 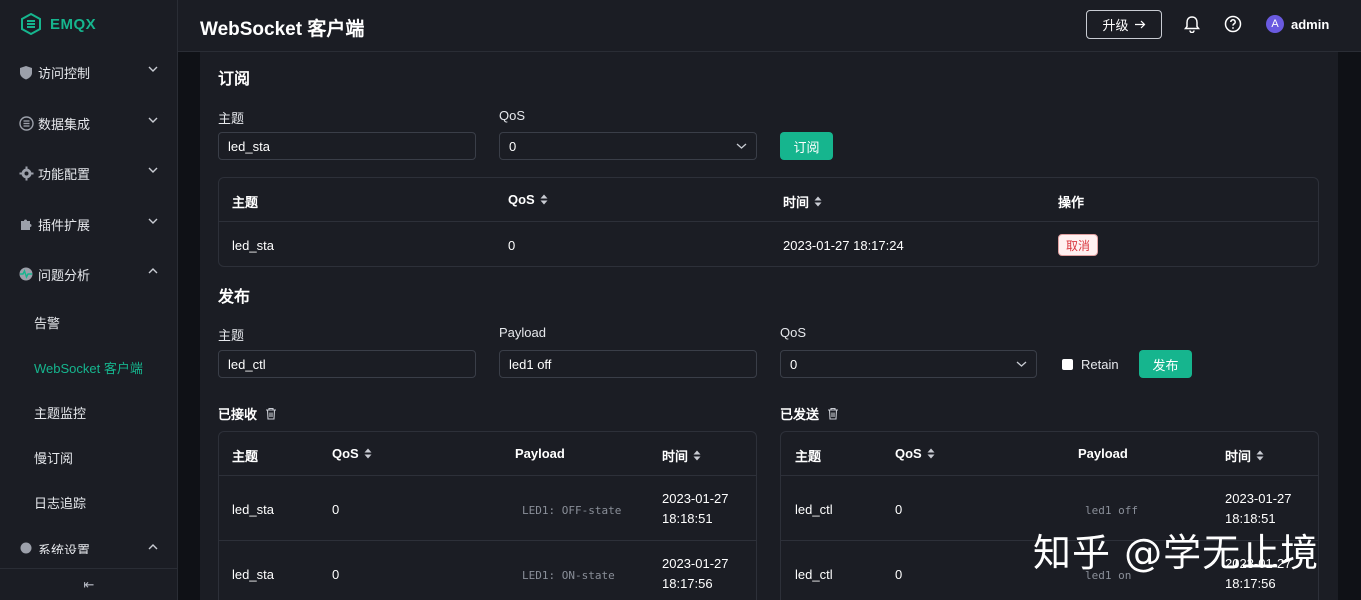 I want to click on sidebar-item-slow-subscriptions: 慢订阅, so click(x=89, y=457).